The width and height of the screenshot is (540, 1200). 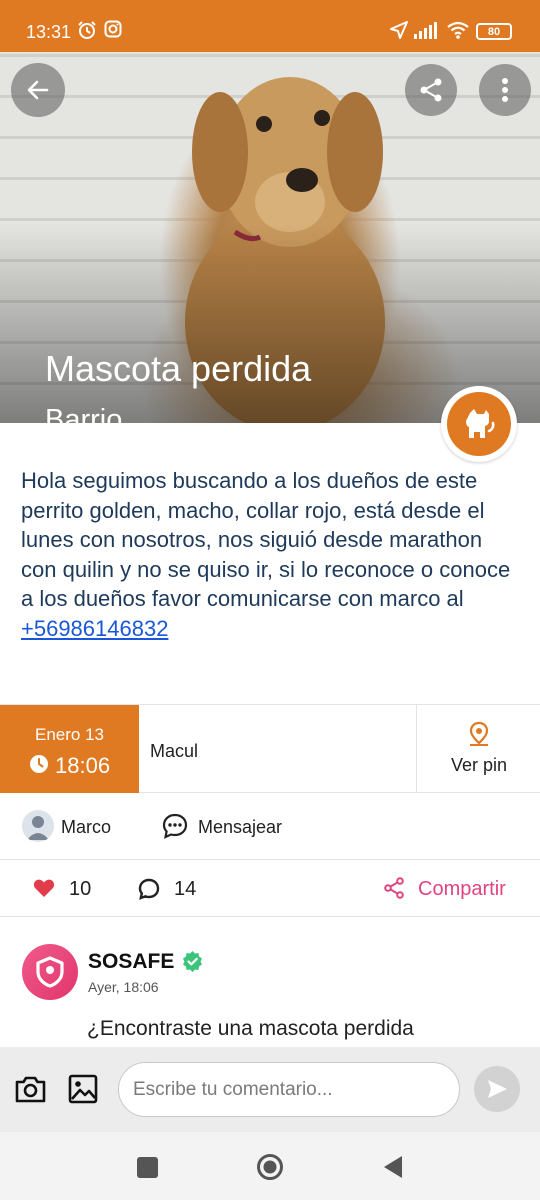 I want to click on shield-icon, so click(x=50, y=972).